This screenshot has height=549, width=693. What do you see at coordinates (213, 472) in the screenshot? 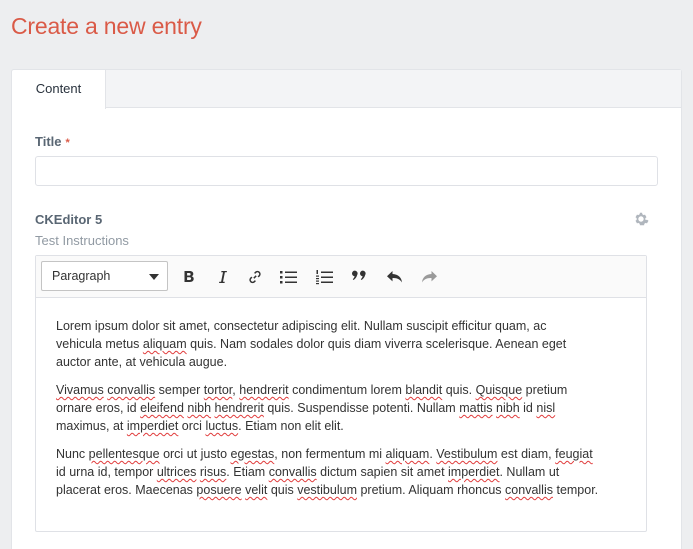
I see `misspelled-word: risus` at bounding box center [213, 472].